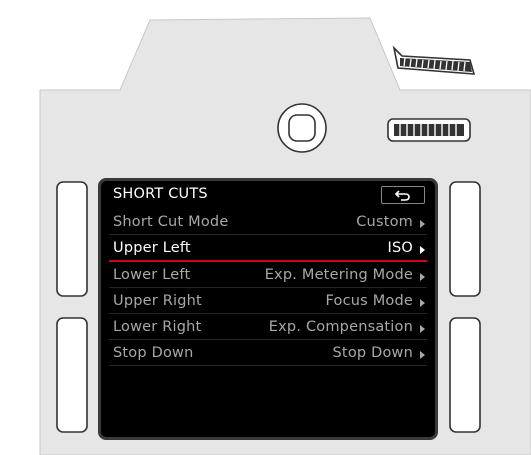 The width and height of the screenshot is (531, 455). I want to click on row-value: Exp. Compensation, so click(340, 327).